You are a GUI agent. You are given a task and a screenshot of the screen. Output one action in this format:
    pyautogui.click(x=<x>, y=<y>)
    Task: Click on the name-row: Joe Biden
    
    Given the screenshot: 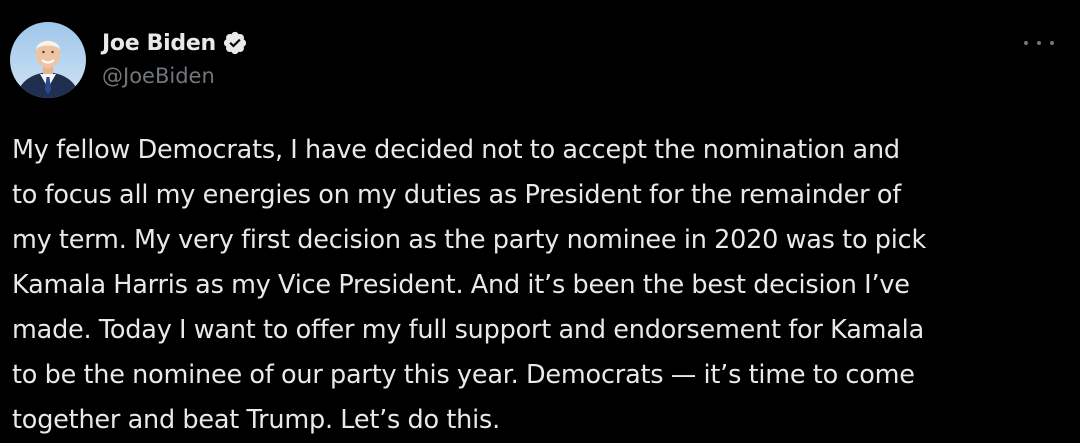 What is the action you would take?
    pyautogui.click(x=175, y=43)
    